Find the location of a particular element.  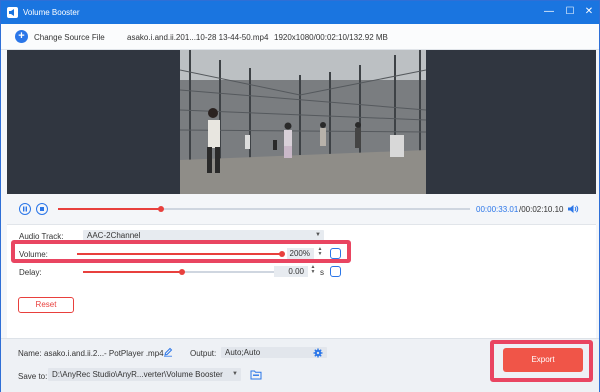

title-bar: Volume Booster — ☐ ✕ is located at coordinates (300, 12).